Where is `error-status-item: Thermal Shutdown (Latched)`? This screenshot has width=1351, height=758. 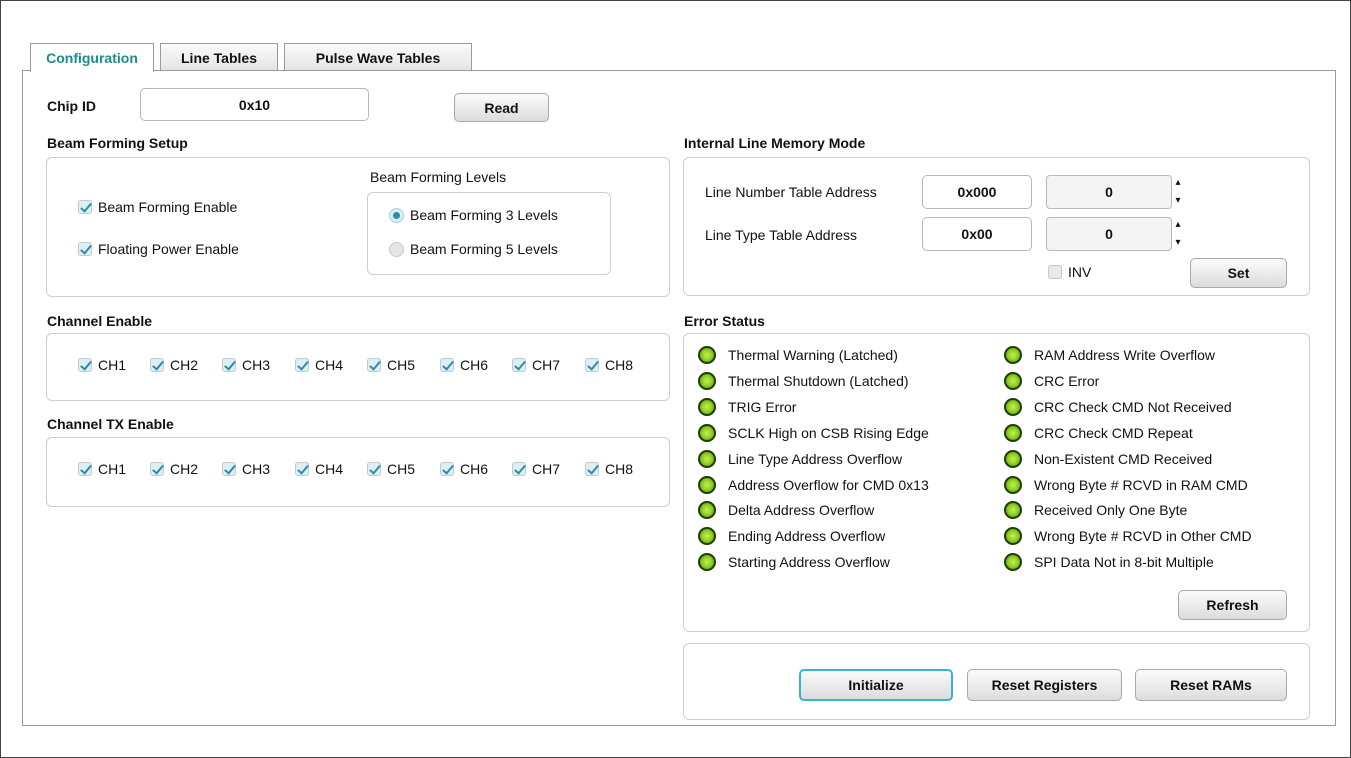
error-status-item: Thermal Shutdown (Latched) is located at coordinates (803, 381).